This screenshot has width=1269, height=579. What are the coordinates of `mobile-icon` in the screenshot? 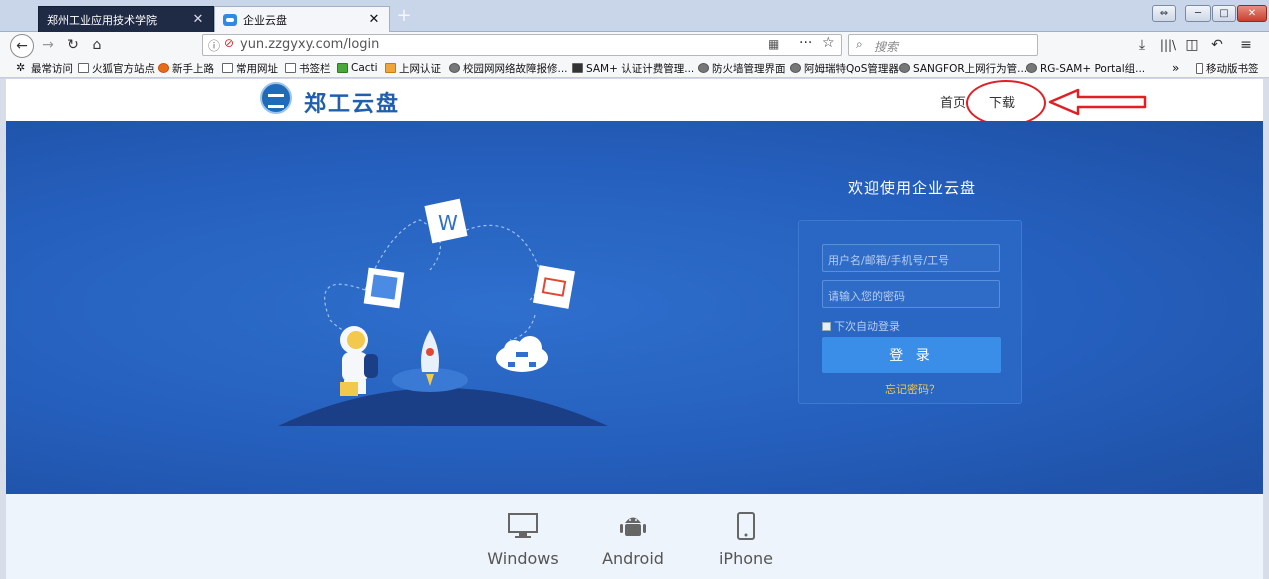 It's located at (1199, 68).